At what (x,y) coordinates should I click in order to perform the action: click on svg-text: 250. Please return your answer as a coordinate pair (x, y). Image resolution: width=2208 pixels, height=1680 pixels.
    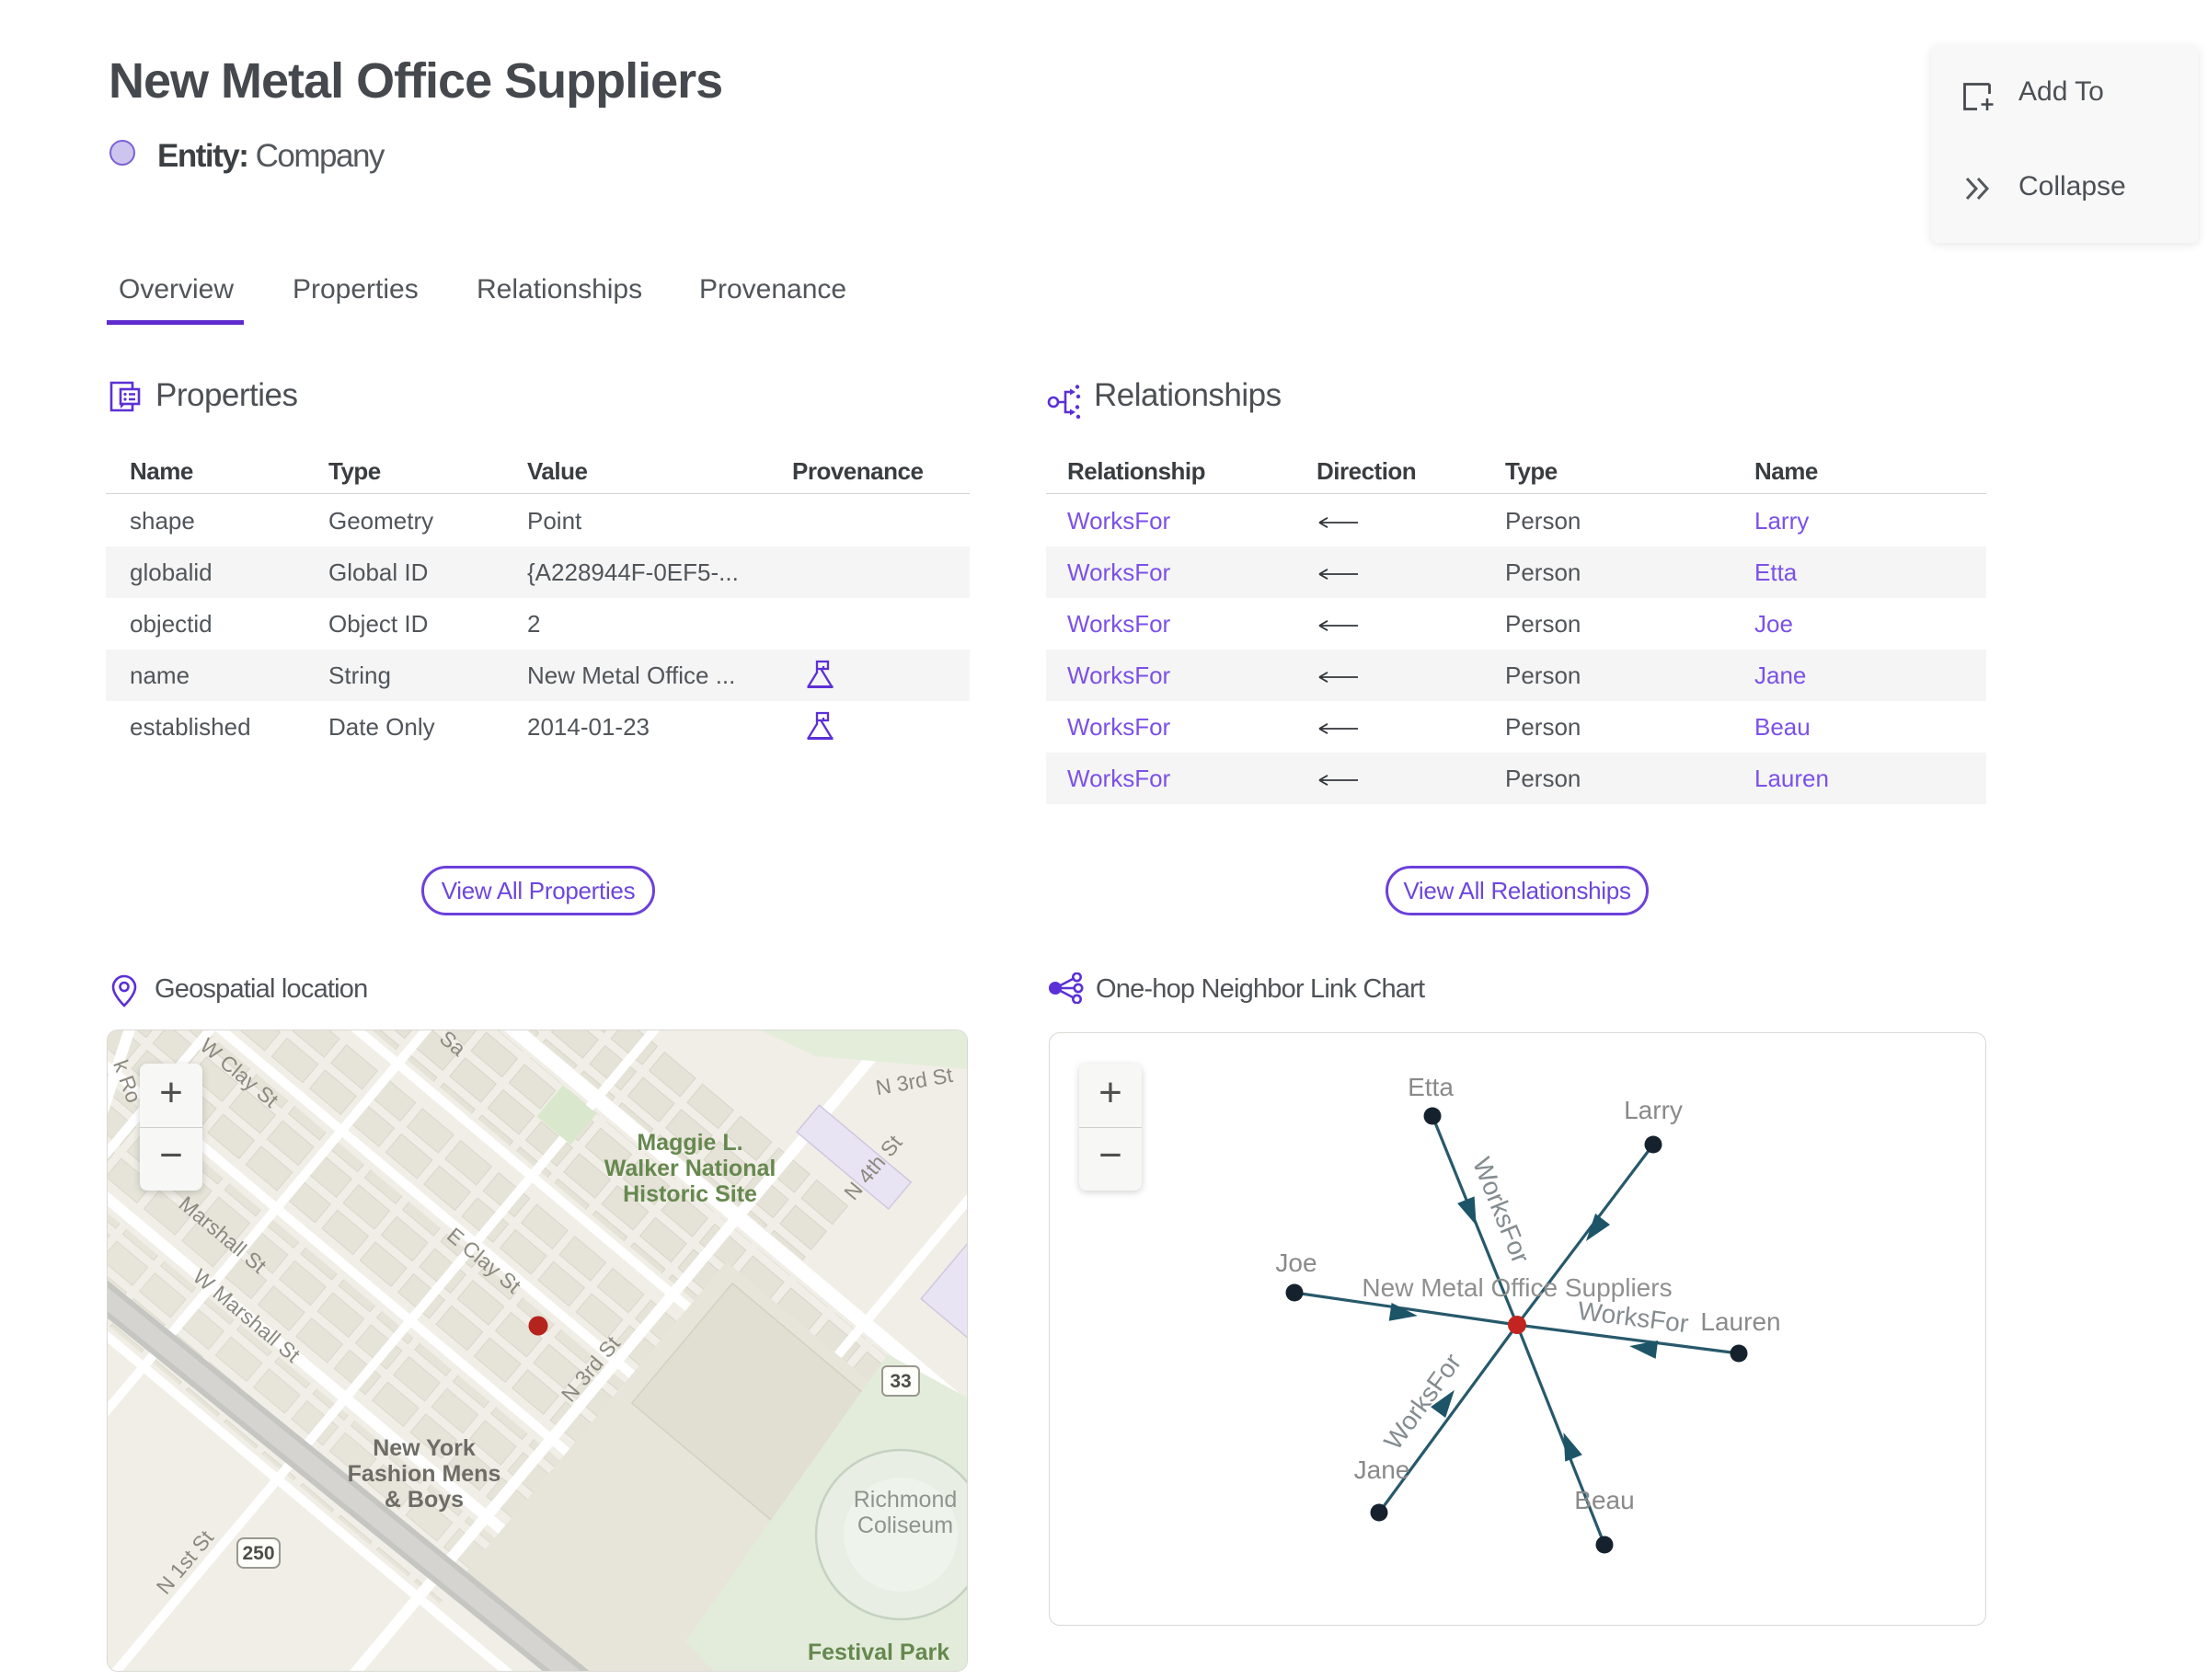
    Looking at the image, I should click on (258, 1553).